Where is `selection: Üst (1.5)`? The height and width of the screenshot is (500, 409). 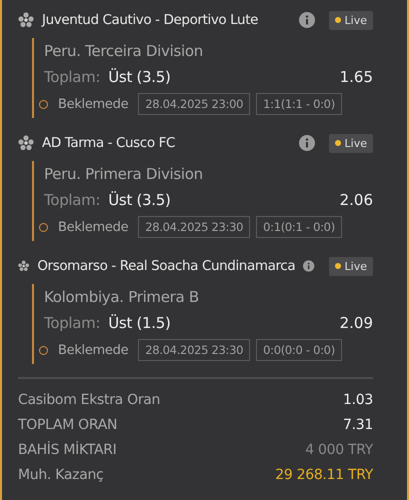
selection: Üst (1.5) is located at coordinates (140, 323).